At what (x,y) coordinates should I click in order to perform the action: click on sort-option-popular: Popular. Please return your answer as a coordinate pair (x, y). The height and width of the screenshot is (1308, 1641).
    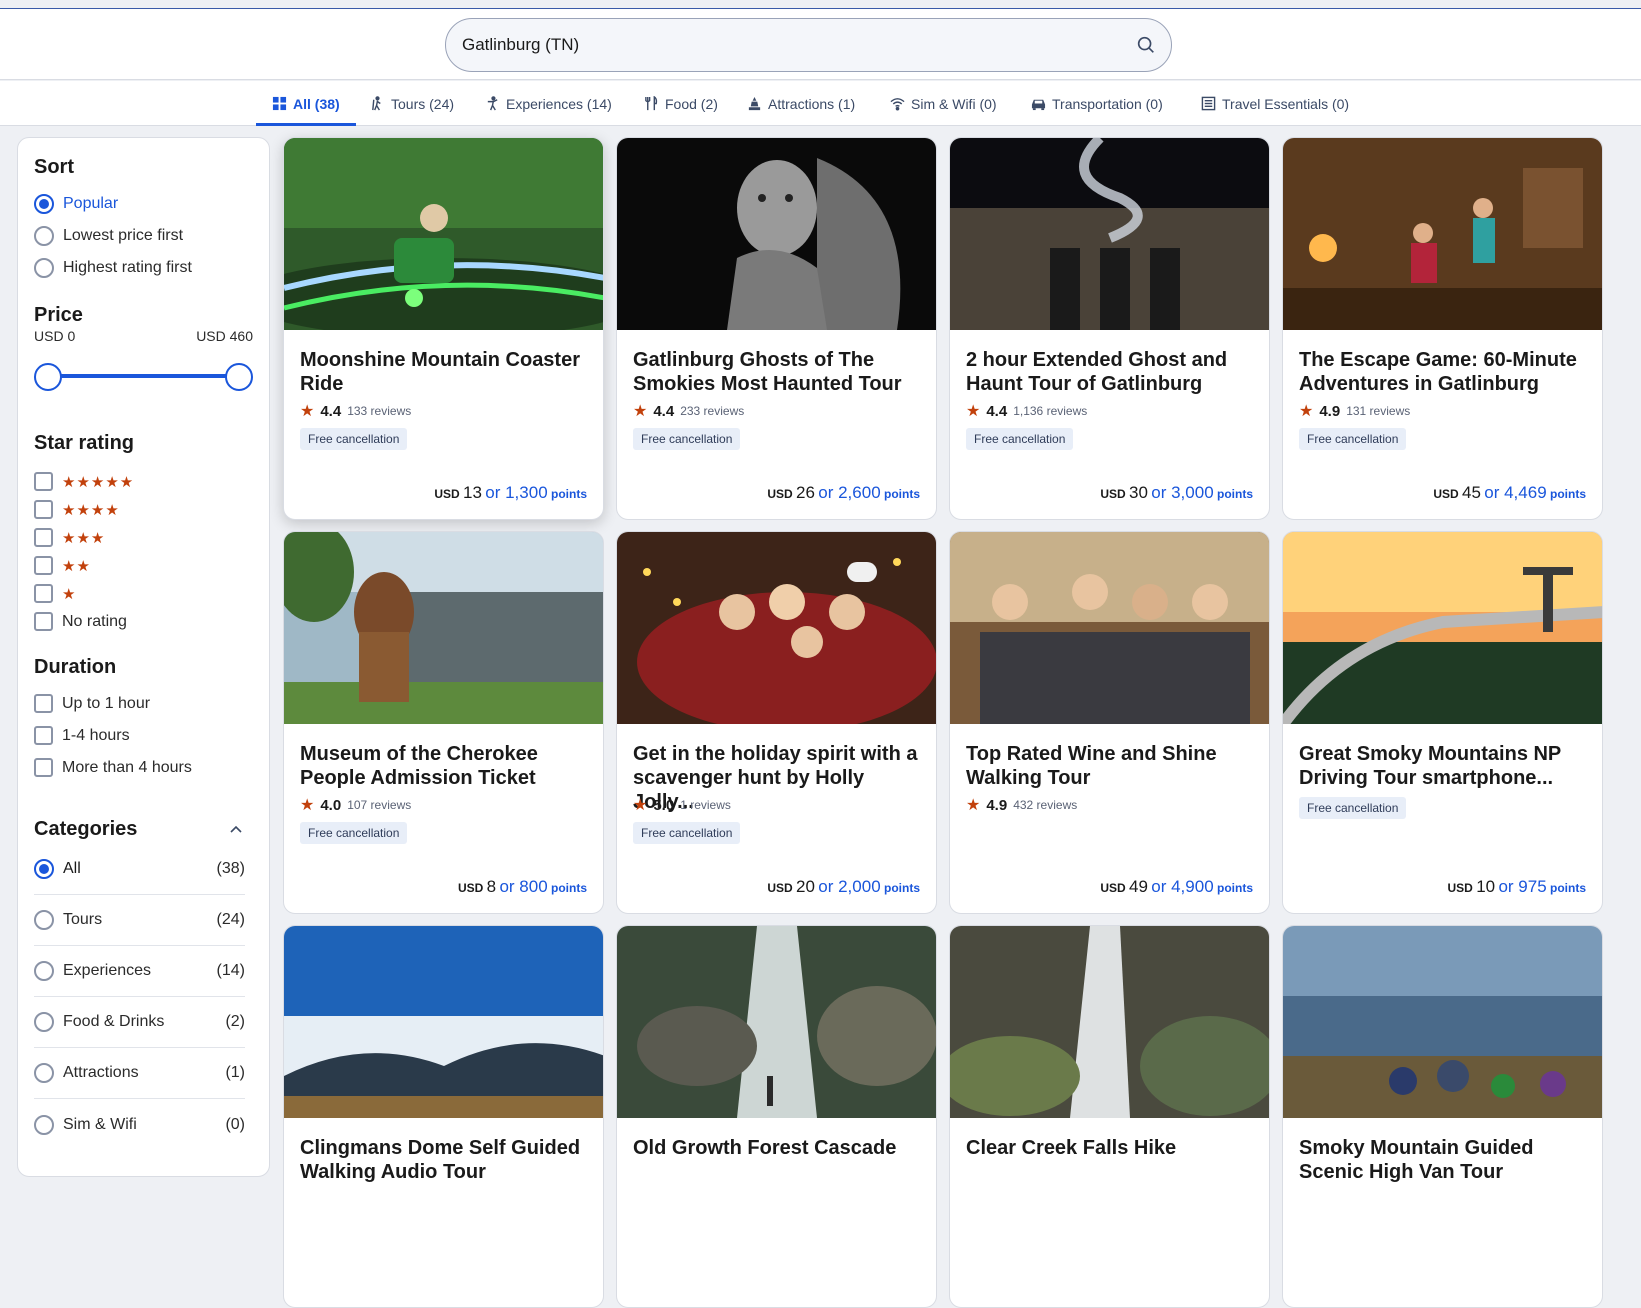
    Looking at the image, I should click on (76, 204).